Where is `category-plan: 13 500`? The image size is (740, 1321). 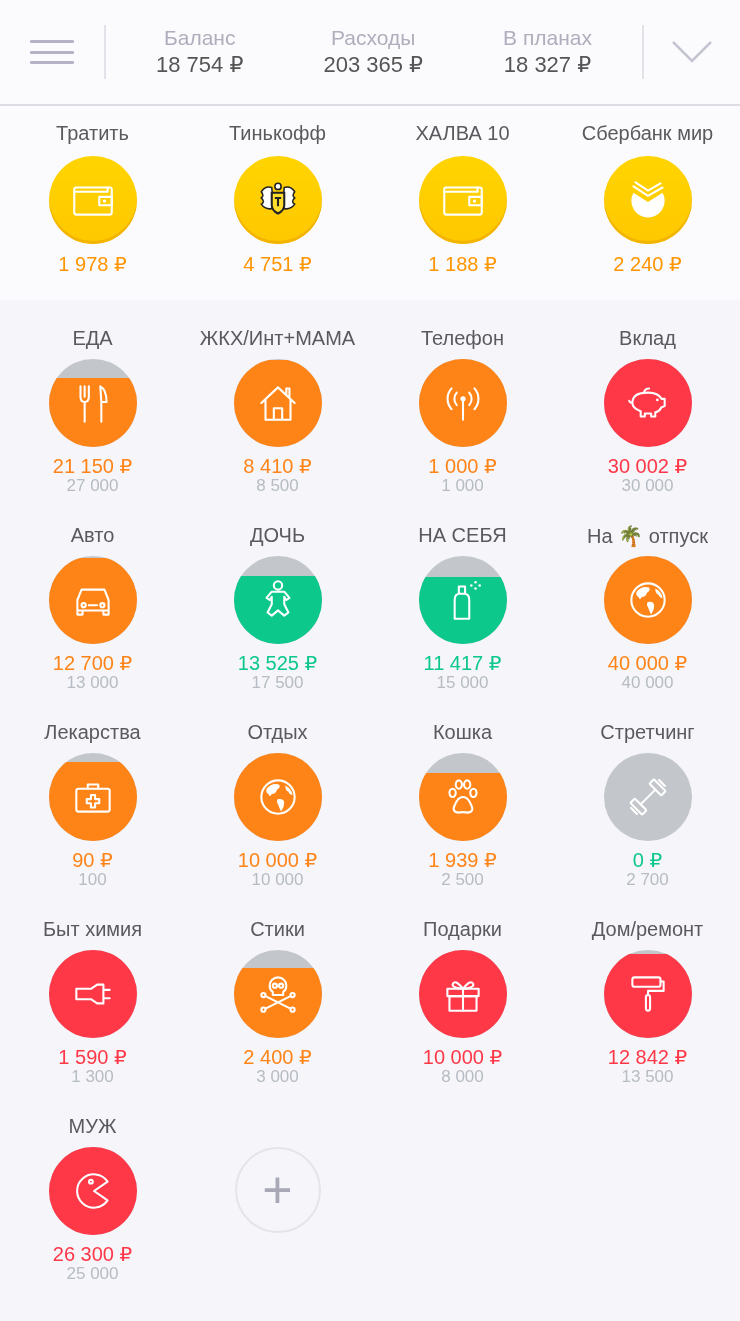
category-plan: 13 500 is located at coordinates (647, 1077).